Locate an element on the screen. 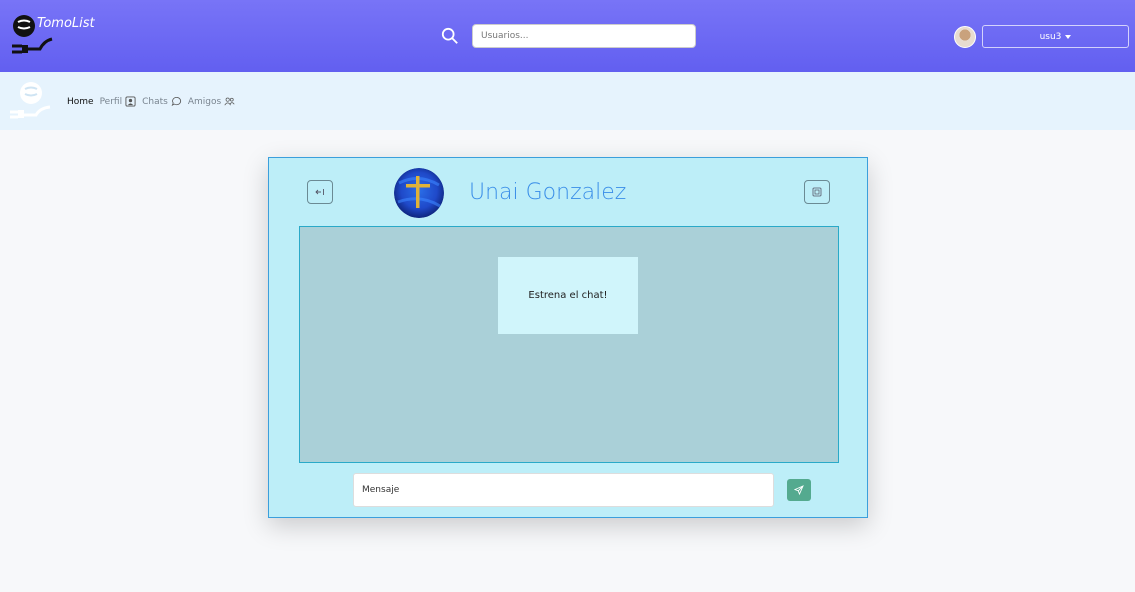 Image resolution: width=1135 pixels, height=592 pixels. main-nav: Home Perfil Chats Amigos is located at coordinates (154, 101).